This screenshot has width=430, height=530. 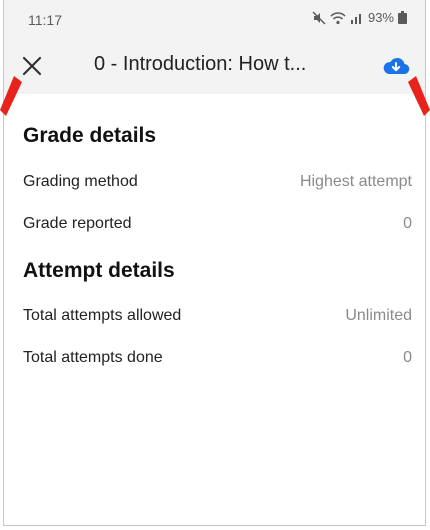 I want to click on attempts-allowed-value: Unlimited, so click(x=378, y=315).